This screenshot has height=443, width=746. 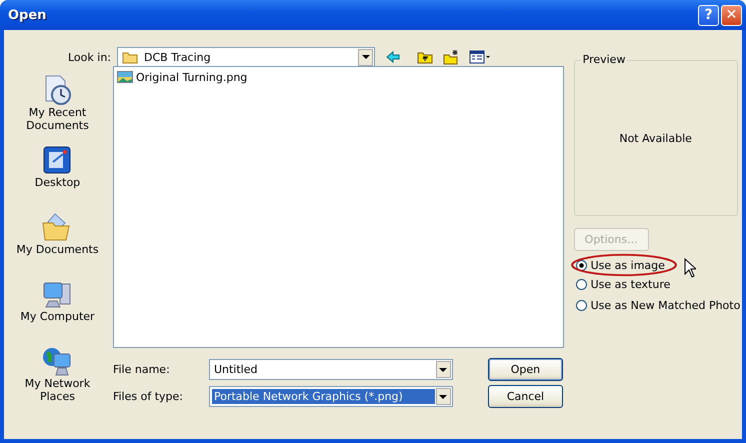 What do you see at coordinates (141, 369) in the screenshot?
I see `file-name-label: File name:` at bounding box center [141, 369].